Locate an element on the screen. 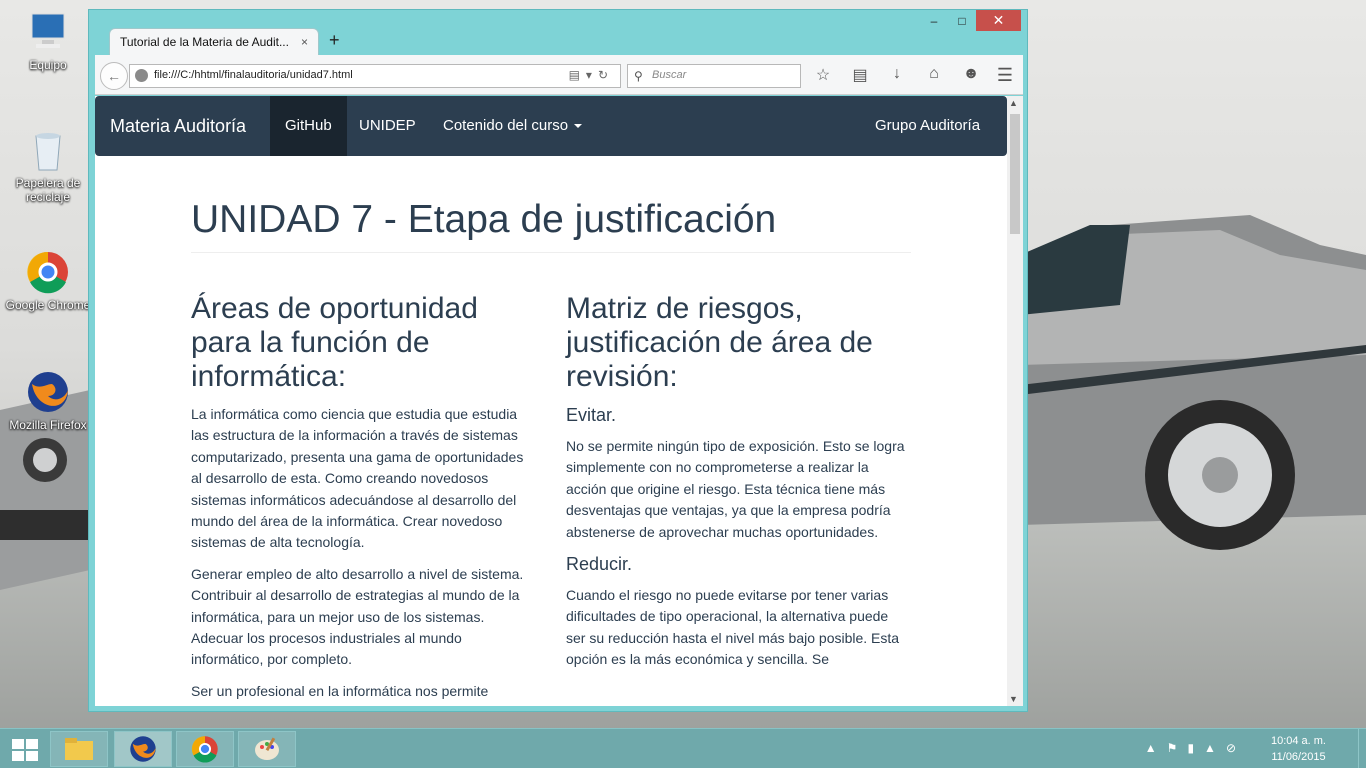 This screenshot has height=768, width=1366. system-tray: ▲⚑▮▲⊘ is located at coordinates (1195, 748).